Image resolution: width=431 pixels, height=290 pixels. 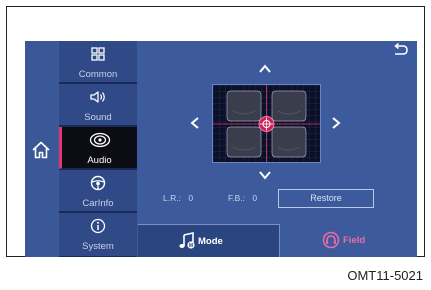 What do you see at coordinates (191, 198) in the screenshot?
I see `lr-value: 0` at bounding box center [191, 198].